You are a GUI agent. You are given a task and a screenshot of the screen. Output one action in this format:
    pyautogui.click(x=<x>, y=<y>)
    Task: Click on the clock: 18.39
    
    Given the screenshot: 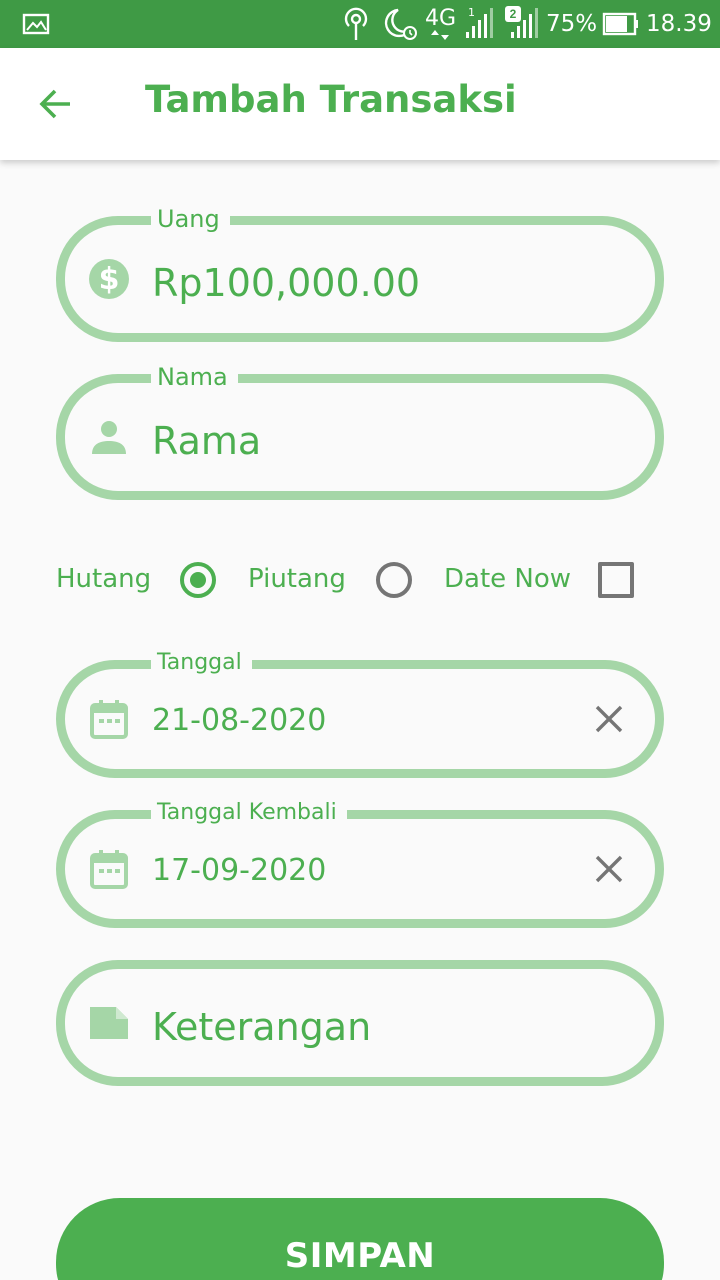 What is the action you would take?
    pyautogui.click(x=679, y=24)
    